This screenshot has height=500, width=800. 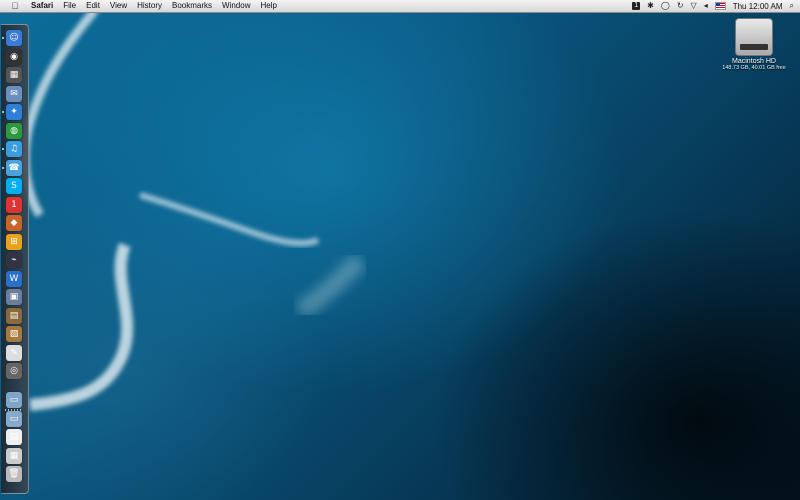 I want to click on spaces-badge: 1, so click(x=636, y=6).